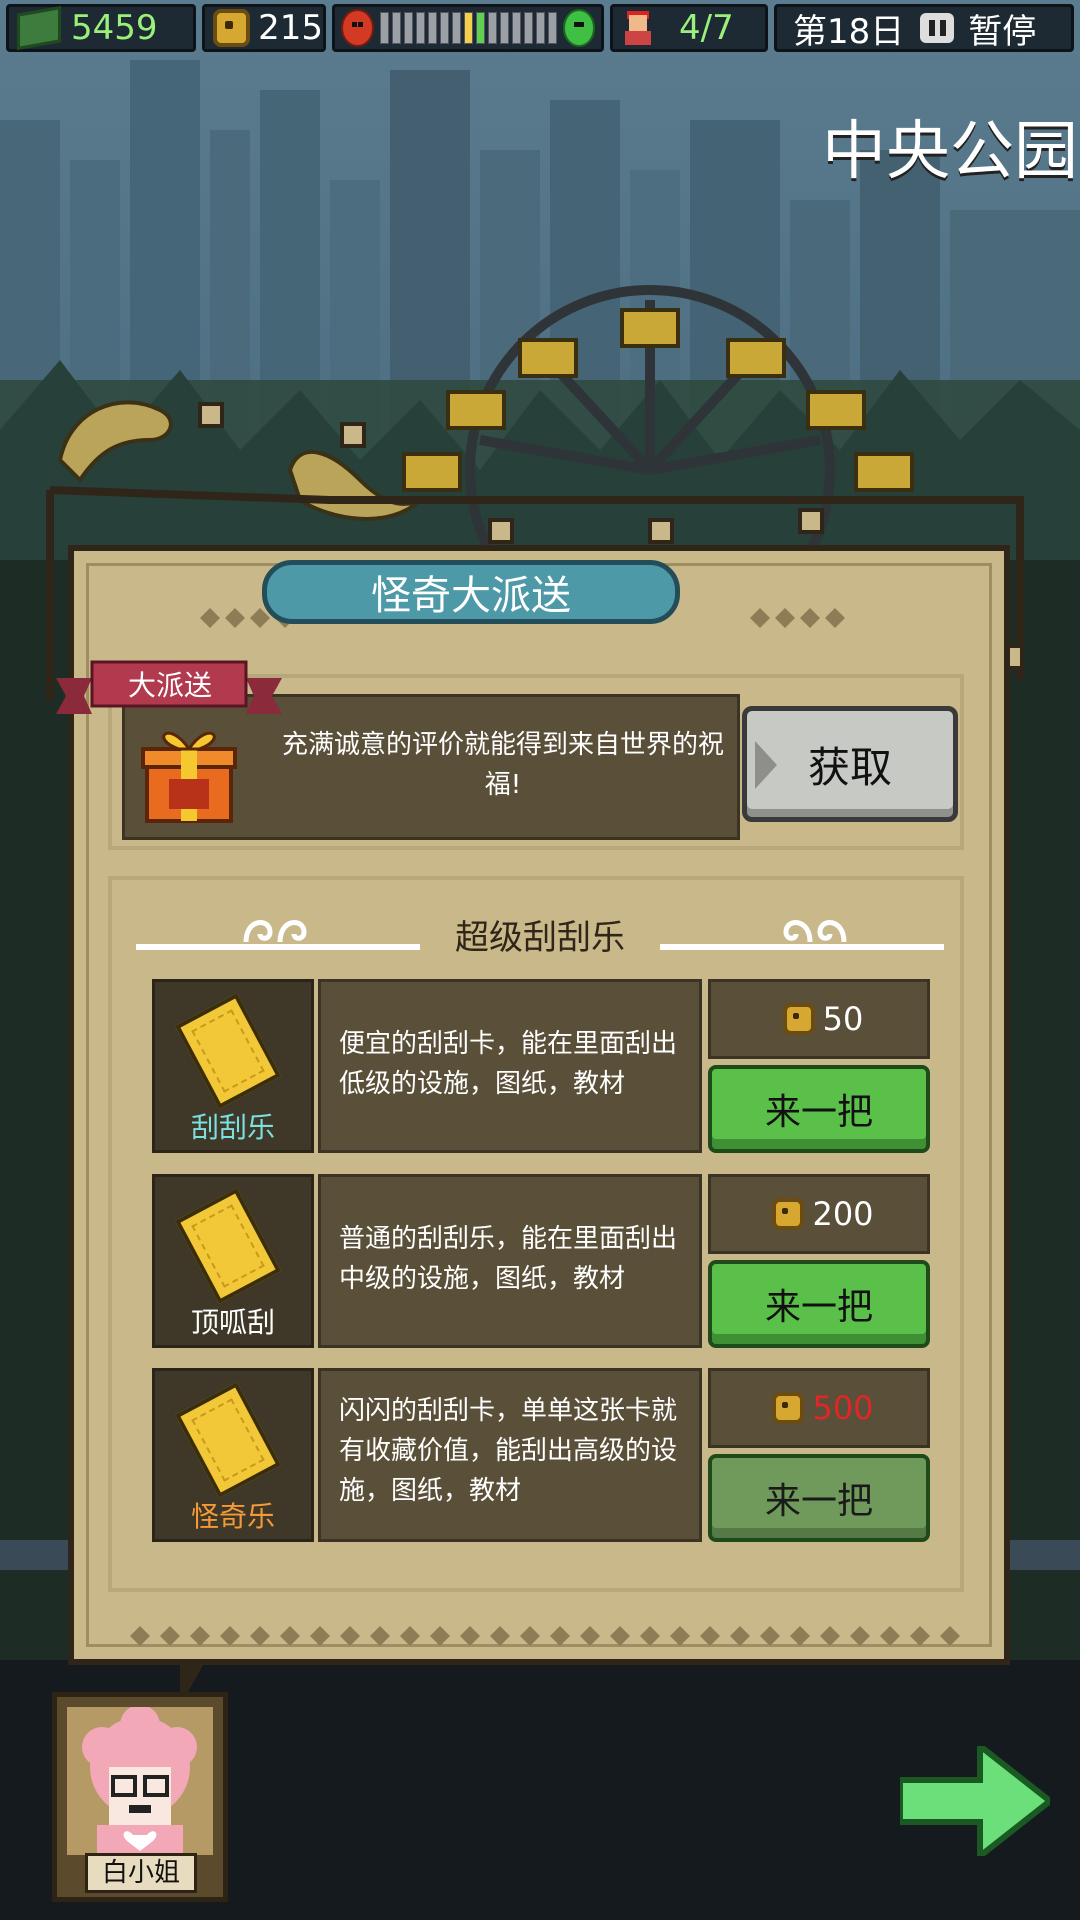 This screenshot has width=1080, height=1920. I want to click on scratch-item: 顶呱刮 普通的刮刮乐，能在里面刮出中级的设施，图纸，教材 200 来一把, so click(541, 1261).